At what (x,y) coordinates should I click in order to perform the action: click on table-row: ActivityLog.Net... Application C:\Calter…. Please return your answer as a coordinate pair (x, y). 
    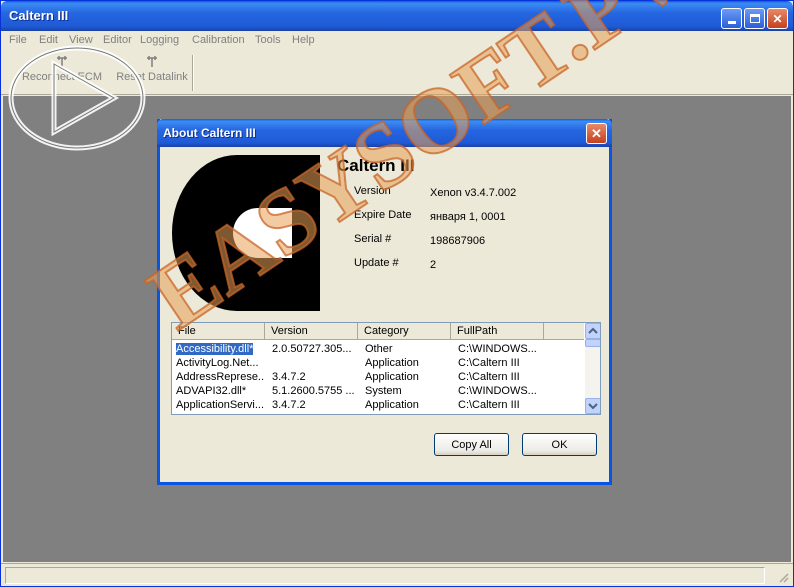
    Looking at the image, I should click on (378, 364).